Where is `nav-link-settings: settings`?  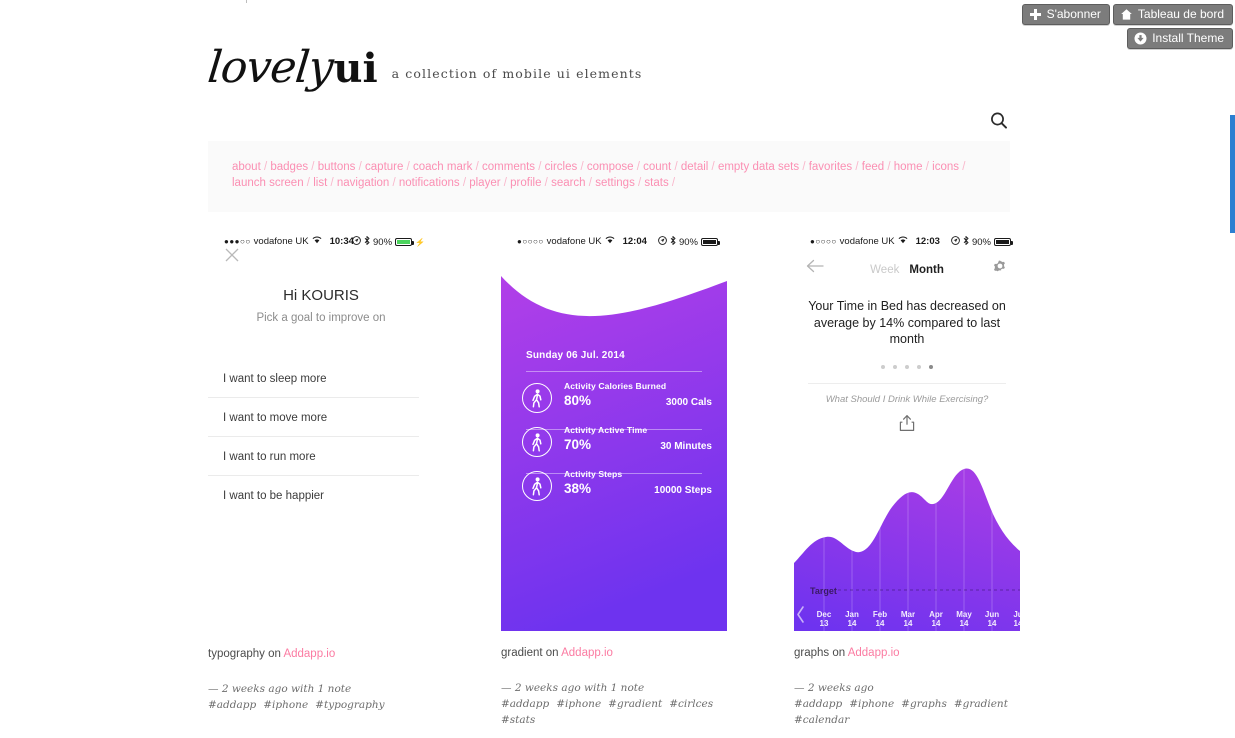
nav-link-settings: settings is located at coordinates (615, 183).